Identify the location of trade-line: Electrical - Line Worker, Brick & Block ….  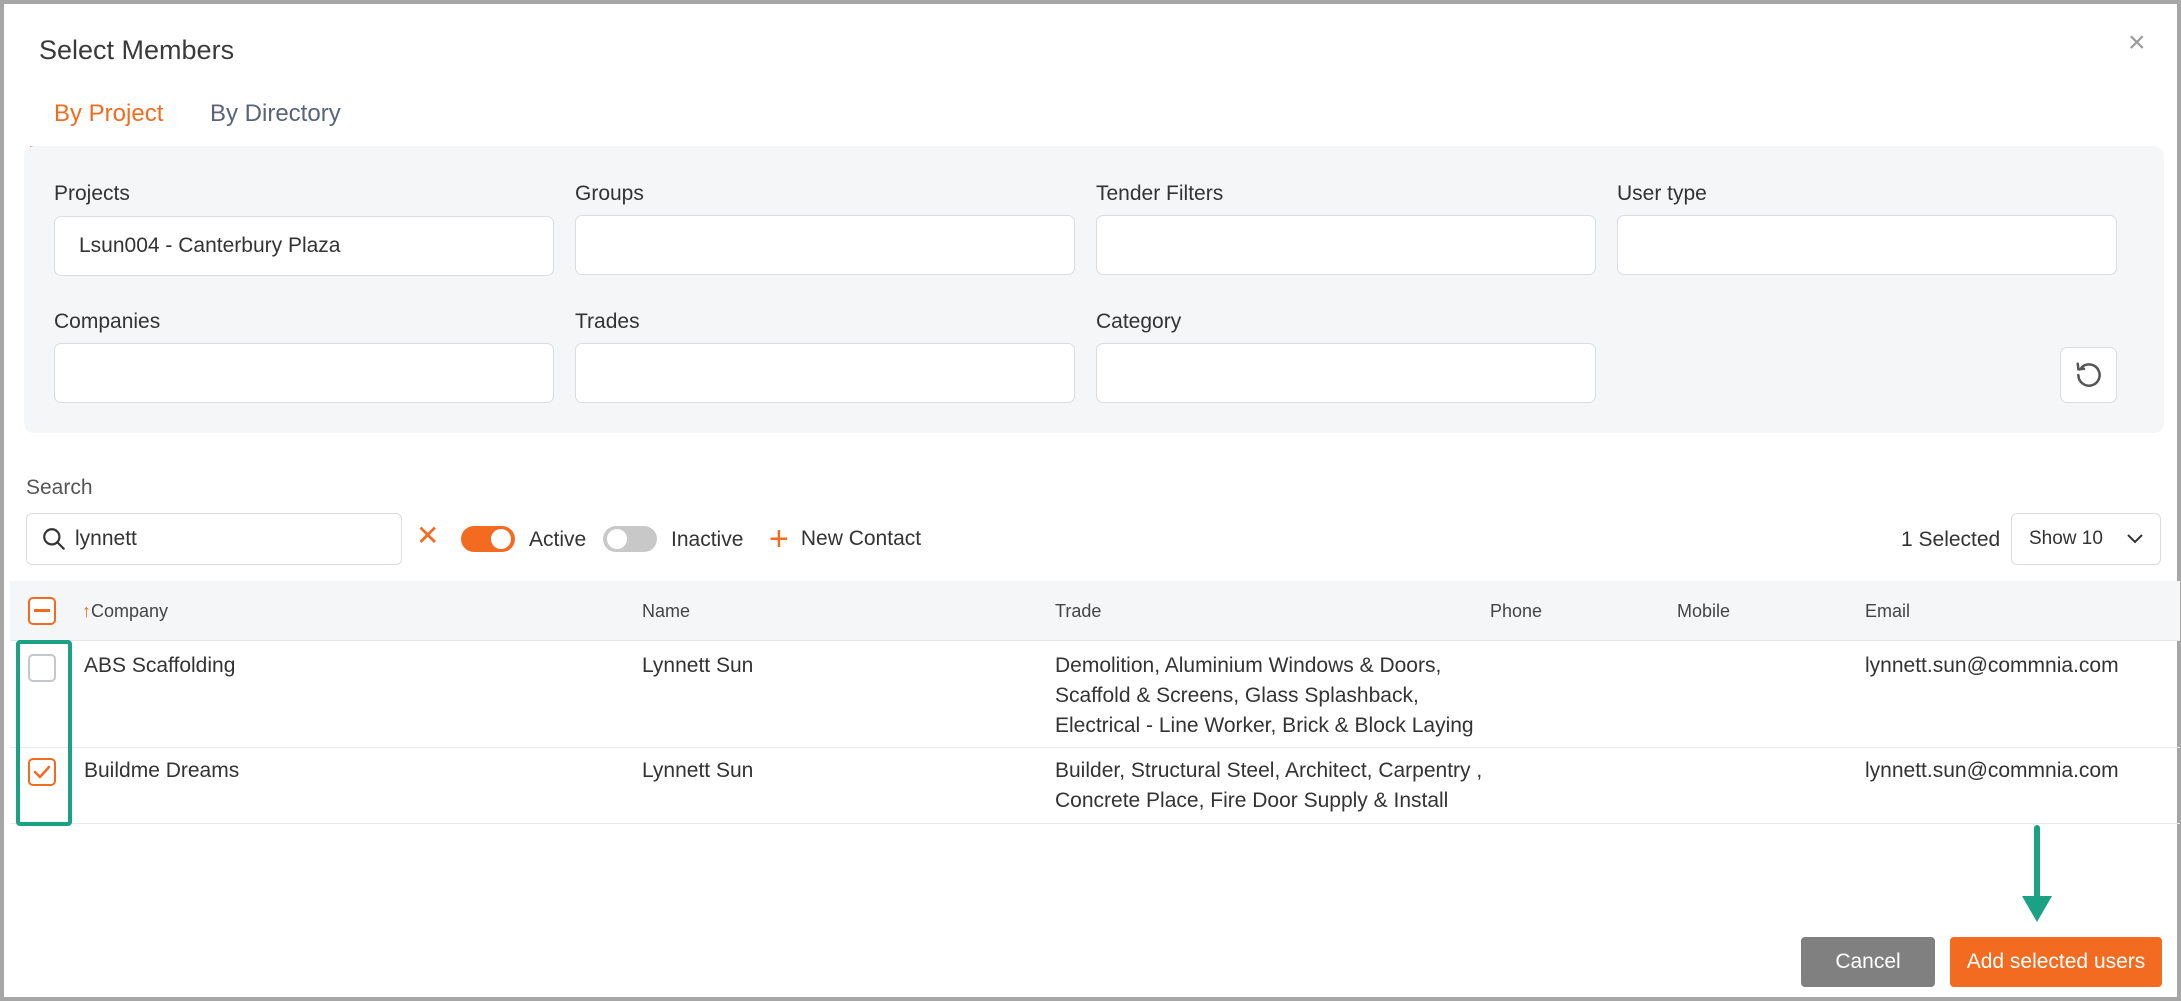
(1264, 725).